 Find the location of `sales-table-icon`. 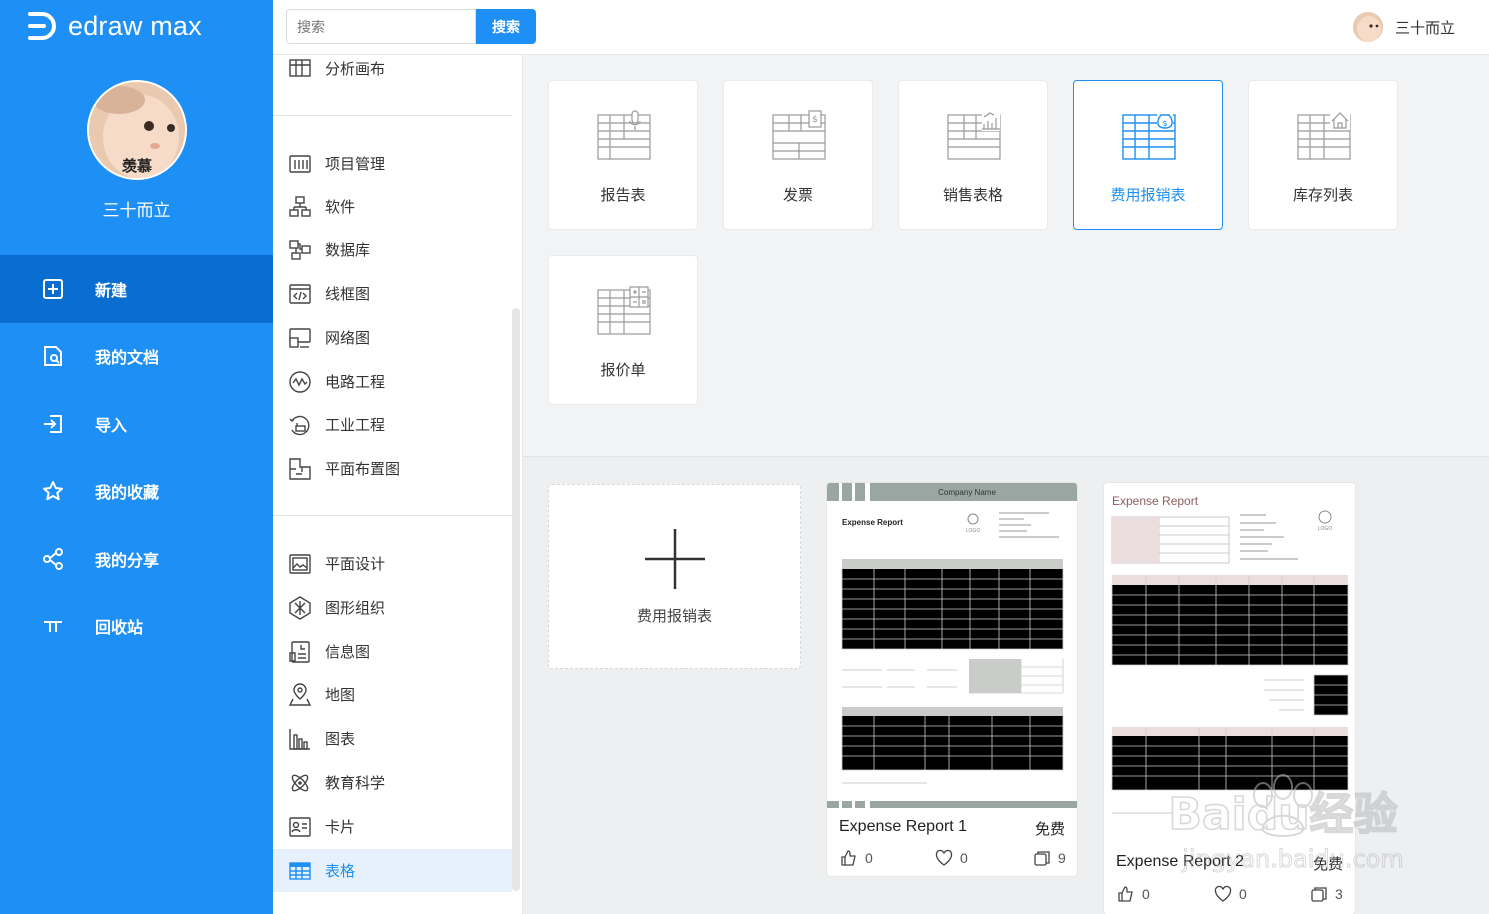

sales-table-icon is located at coordinates (974, 135).